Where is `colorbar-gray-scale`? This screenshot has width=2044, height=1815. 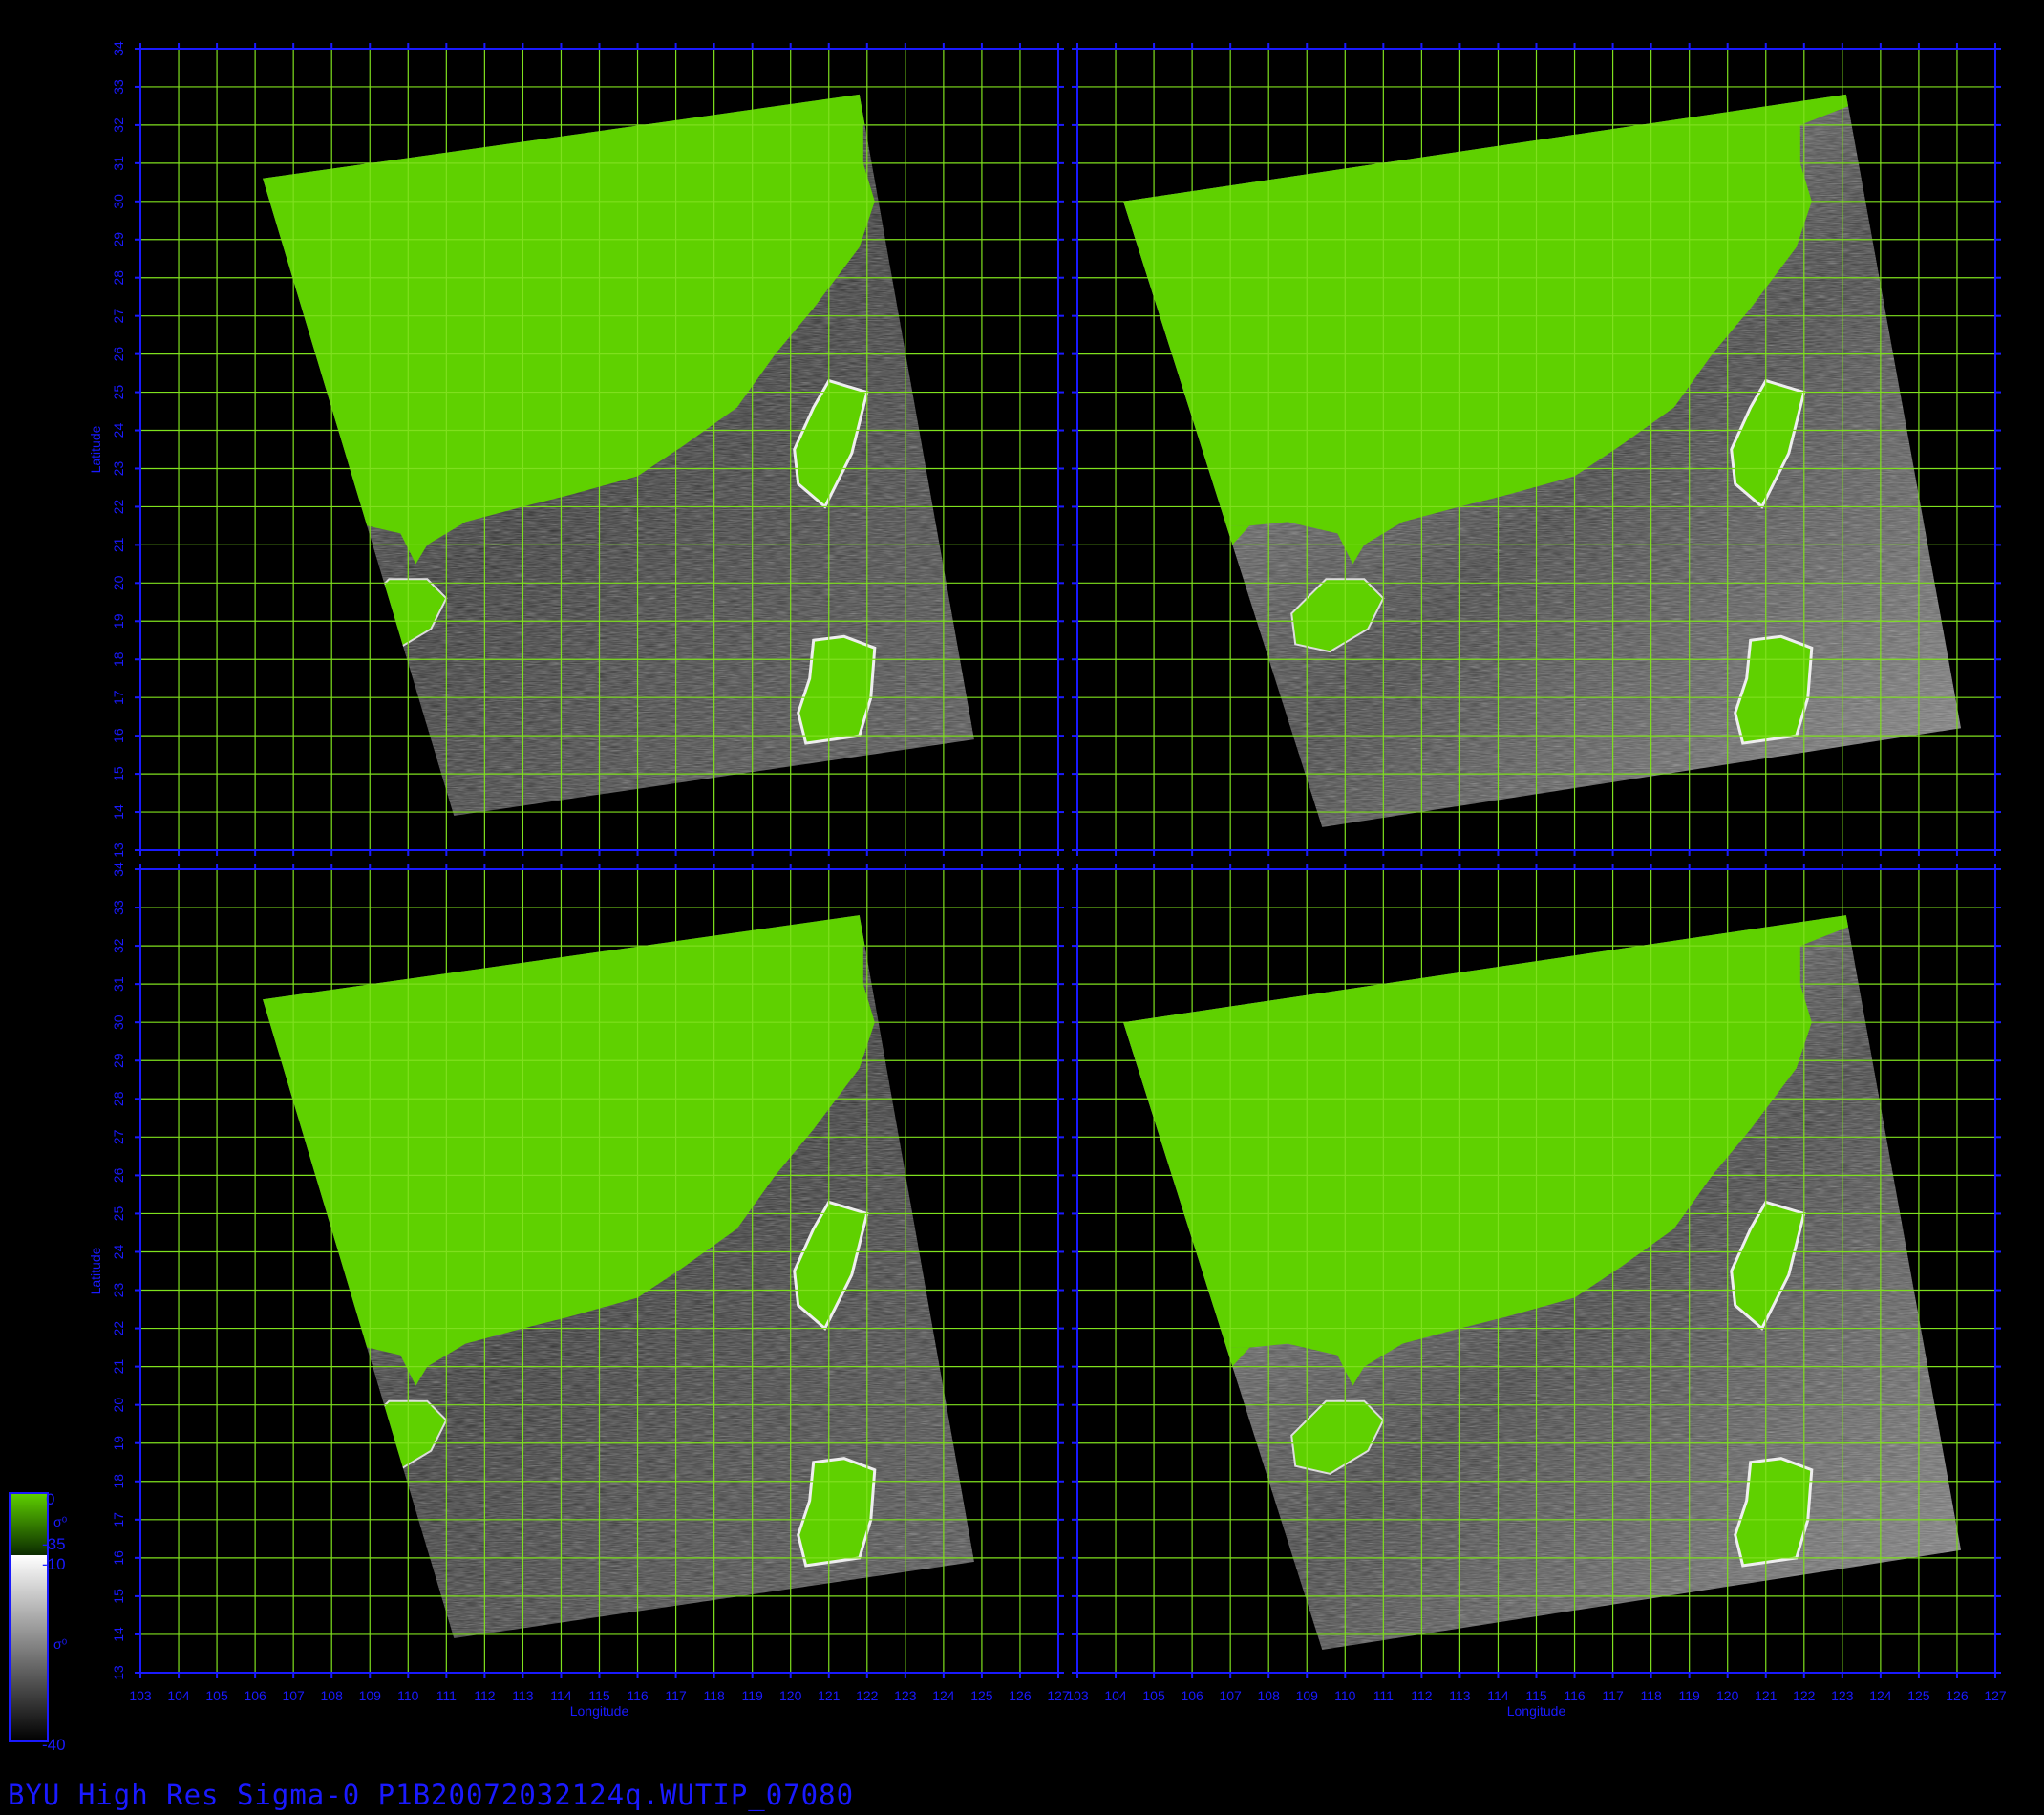 colorbar-gray-scale is located at coordinates (29, 1648).